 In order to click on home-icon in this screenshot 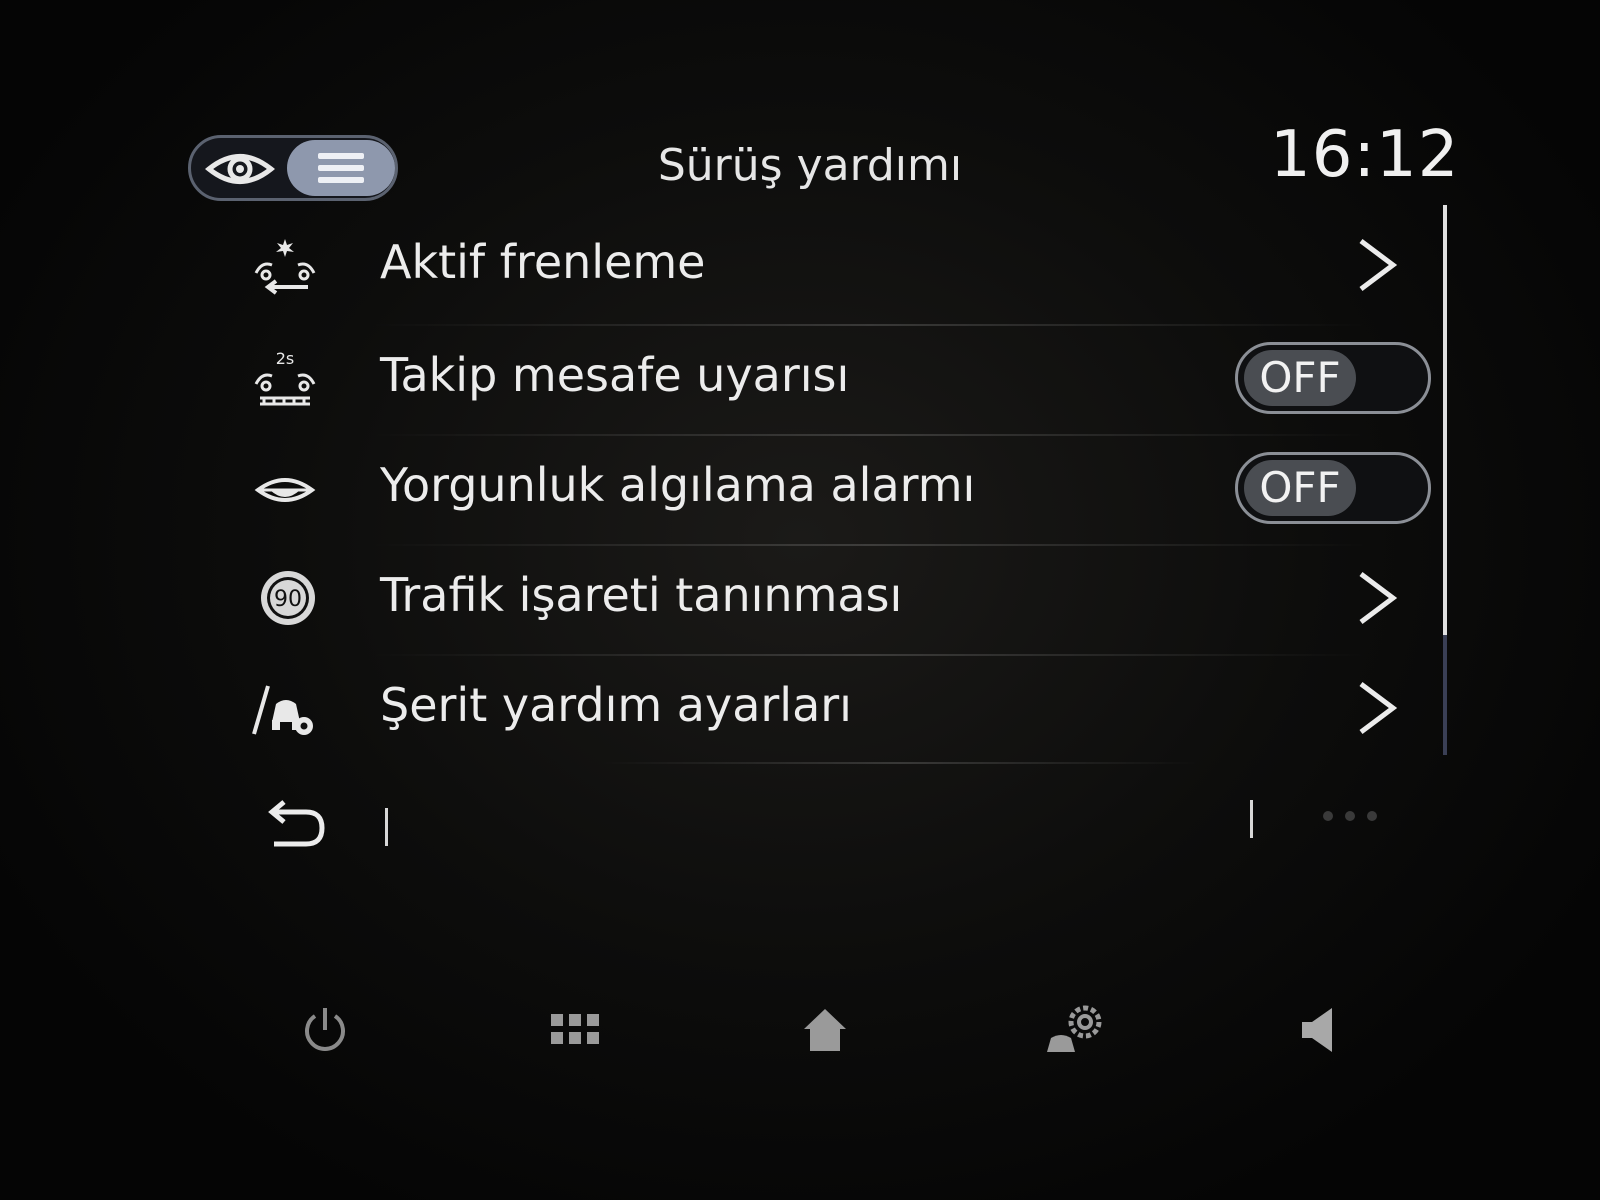, I will do `click(825, 1030)`.